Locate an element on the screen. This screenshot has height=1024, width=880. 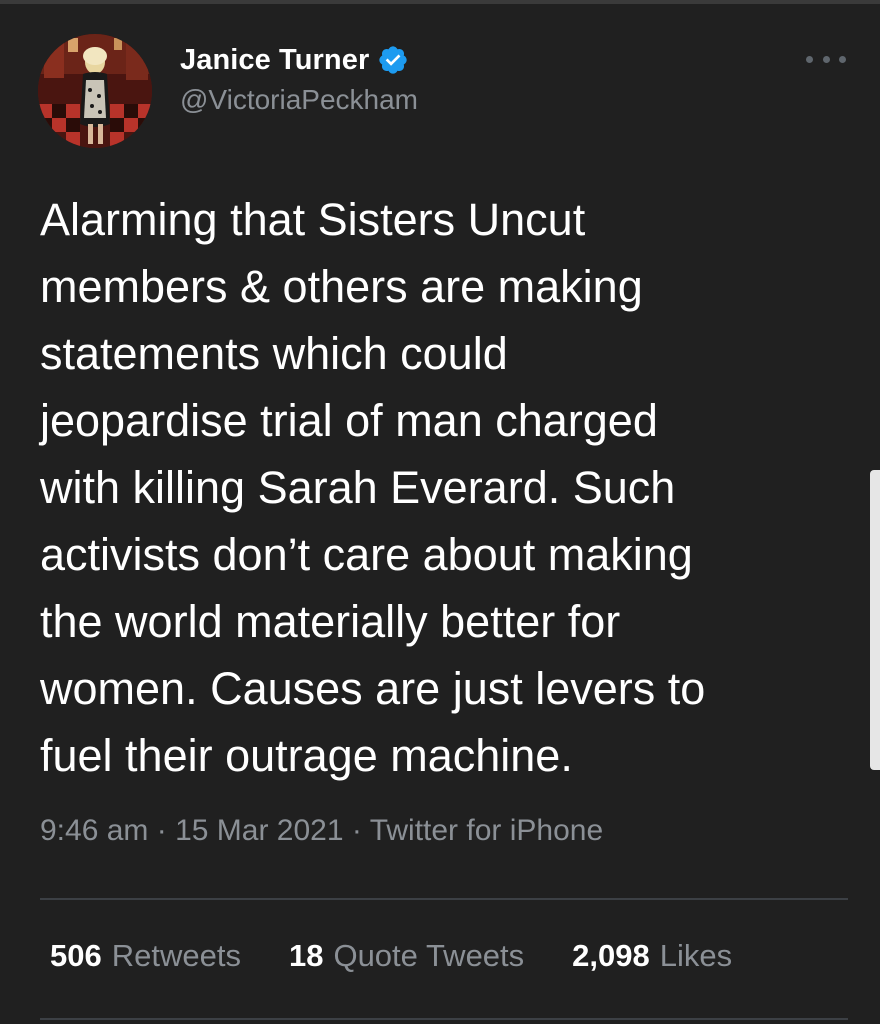
tweet-time: 9:46 am is located at coordinates (94, 830).